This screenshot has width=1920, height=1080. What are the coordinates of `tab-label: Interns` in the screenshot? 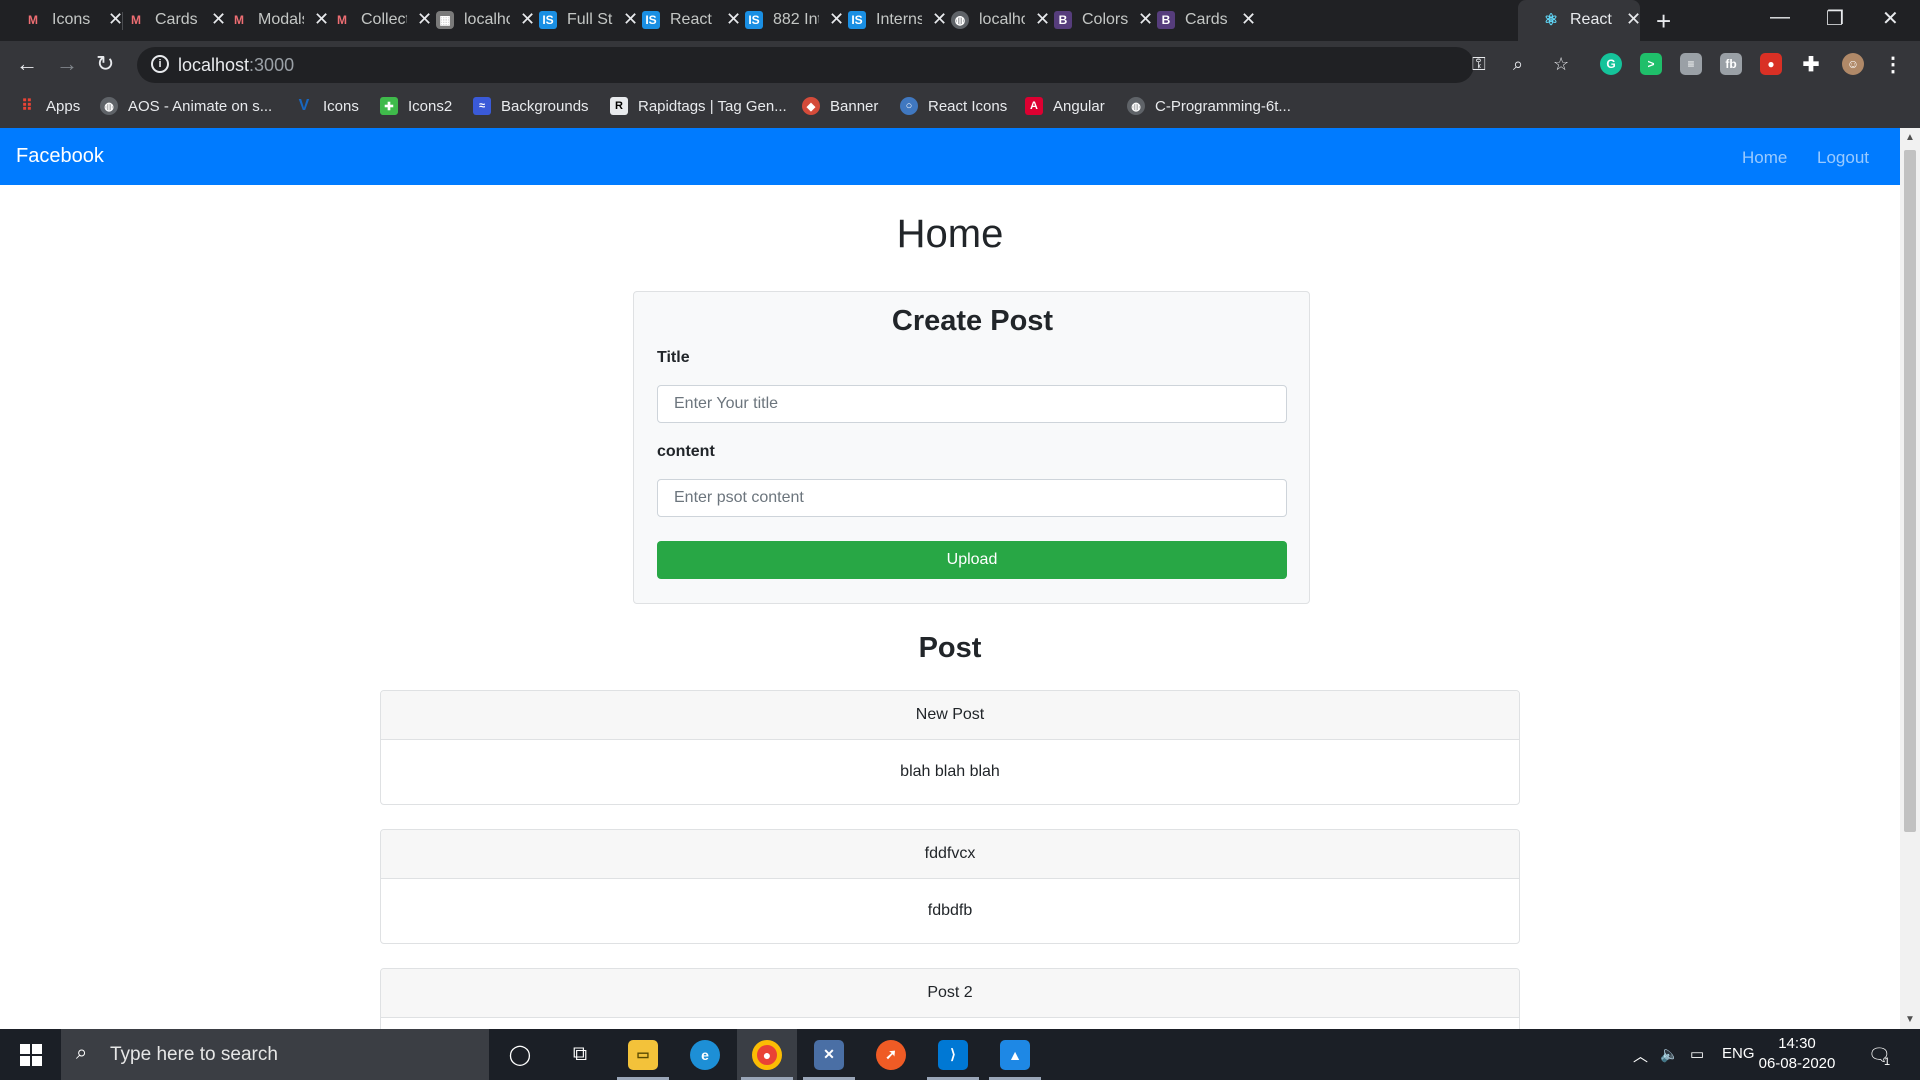 It's located at (899, 19).